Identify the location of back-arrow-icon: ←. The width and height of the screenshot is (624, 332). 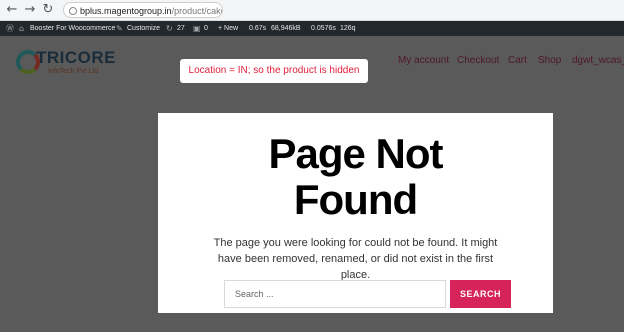
(12, 10).